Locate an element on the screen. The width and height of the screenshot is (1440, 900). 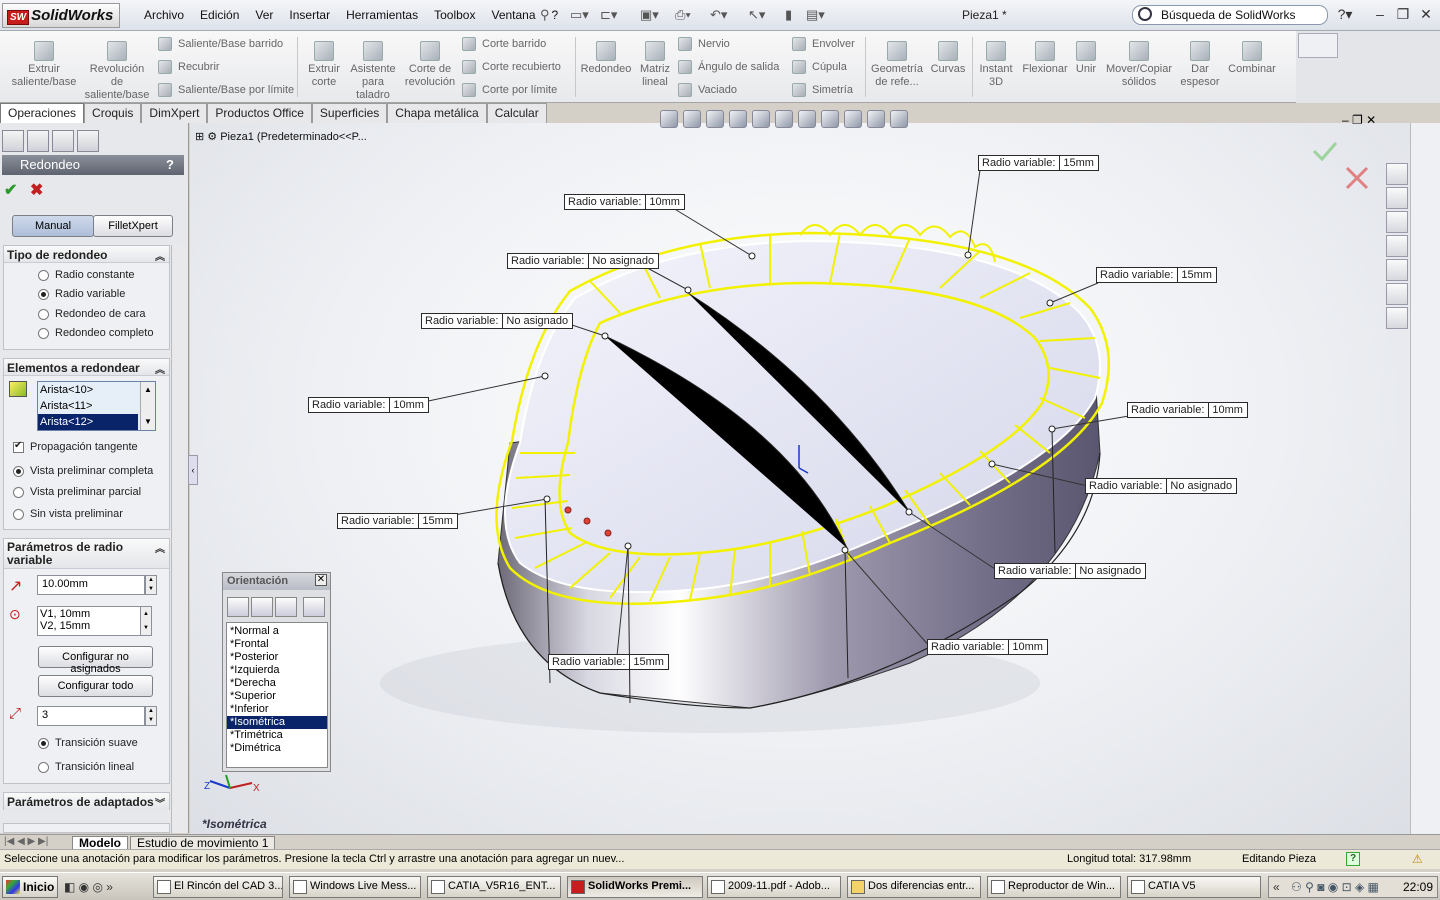
menu-archivo: Archivo is located at coordinates (164, 15).